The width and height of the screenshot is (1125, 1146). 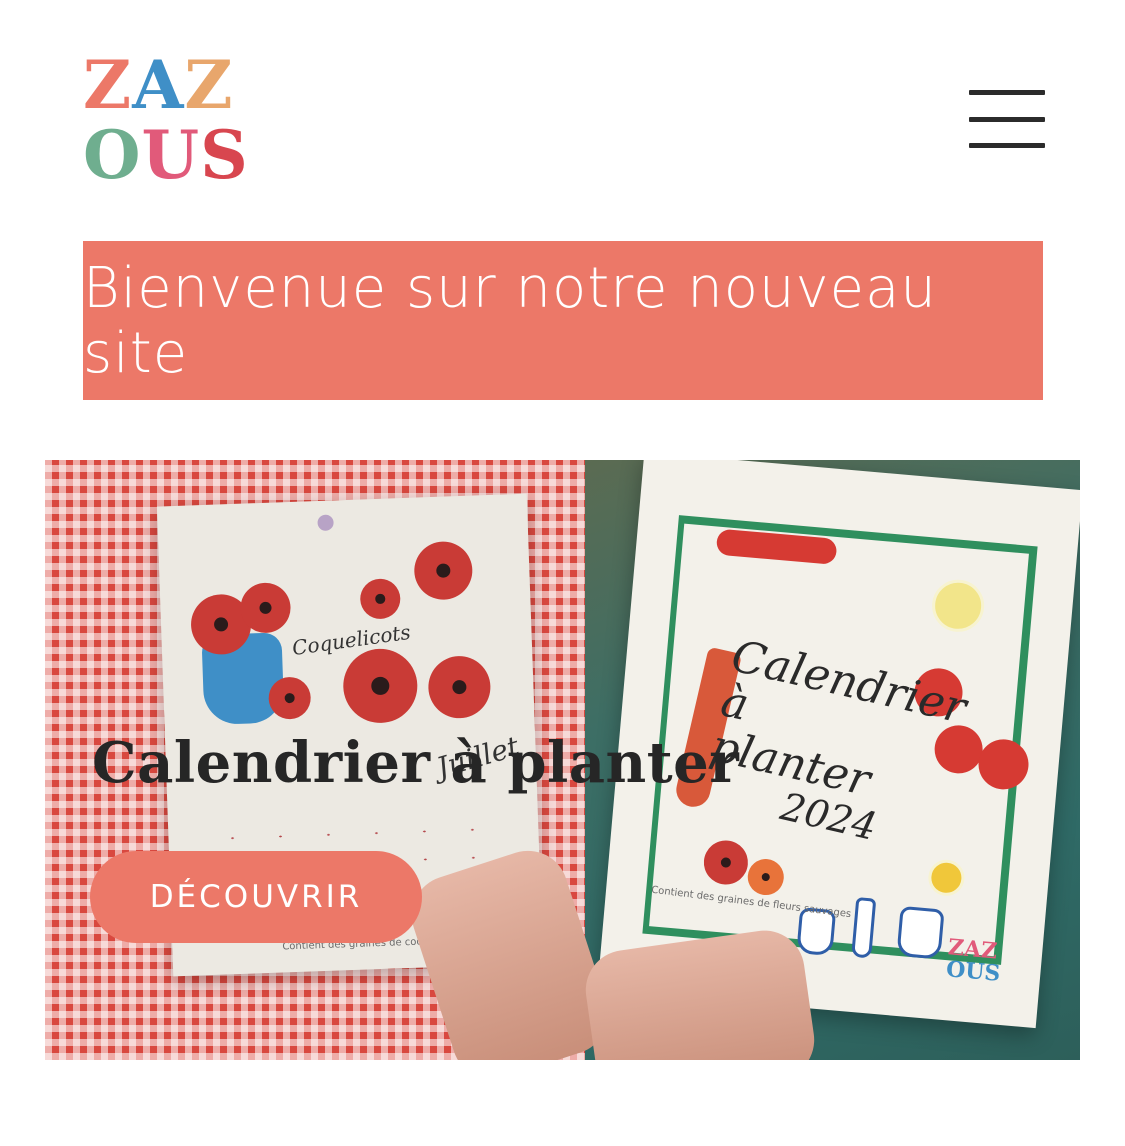 I want to click on hamburger-menu-icon, so click(x=1007, y=119).